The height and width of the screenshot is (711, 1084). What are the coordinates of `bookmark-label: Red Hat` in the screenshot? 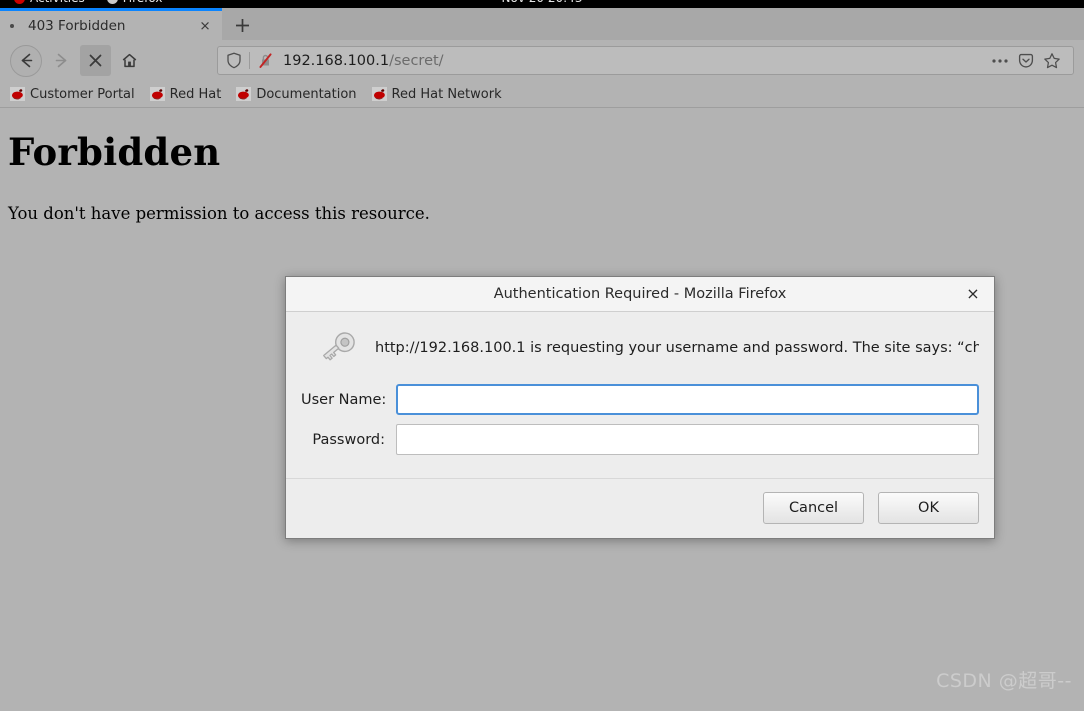 It's located at (195, 94).